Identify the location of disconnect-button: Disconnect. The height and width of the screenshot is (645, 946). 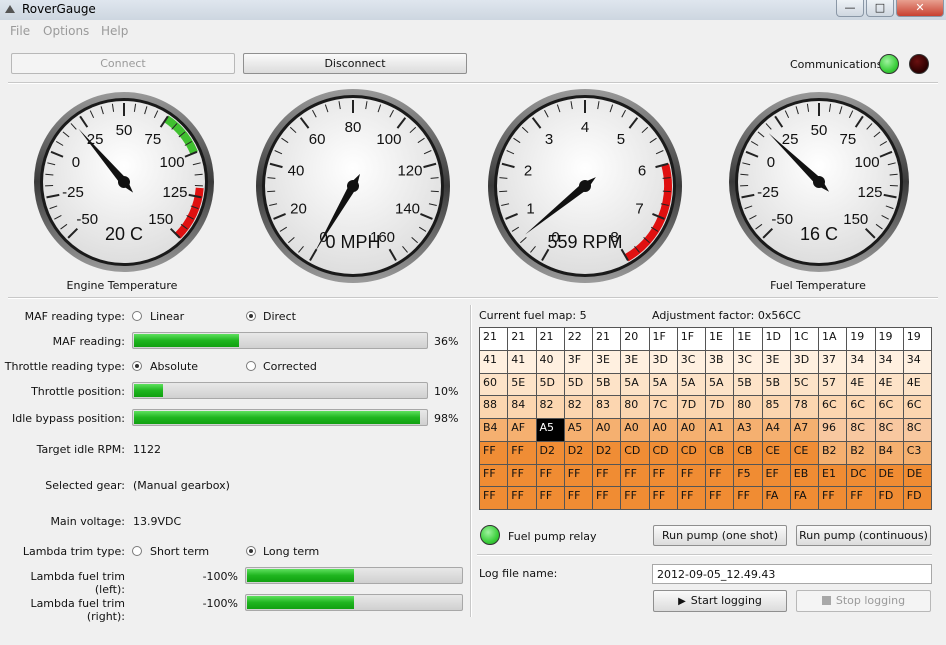
(355, 63).